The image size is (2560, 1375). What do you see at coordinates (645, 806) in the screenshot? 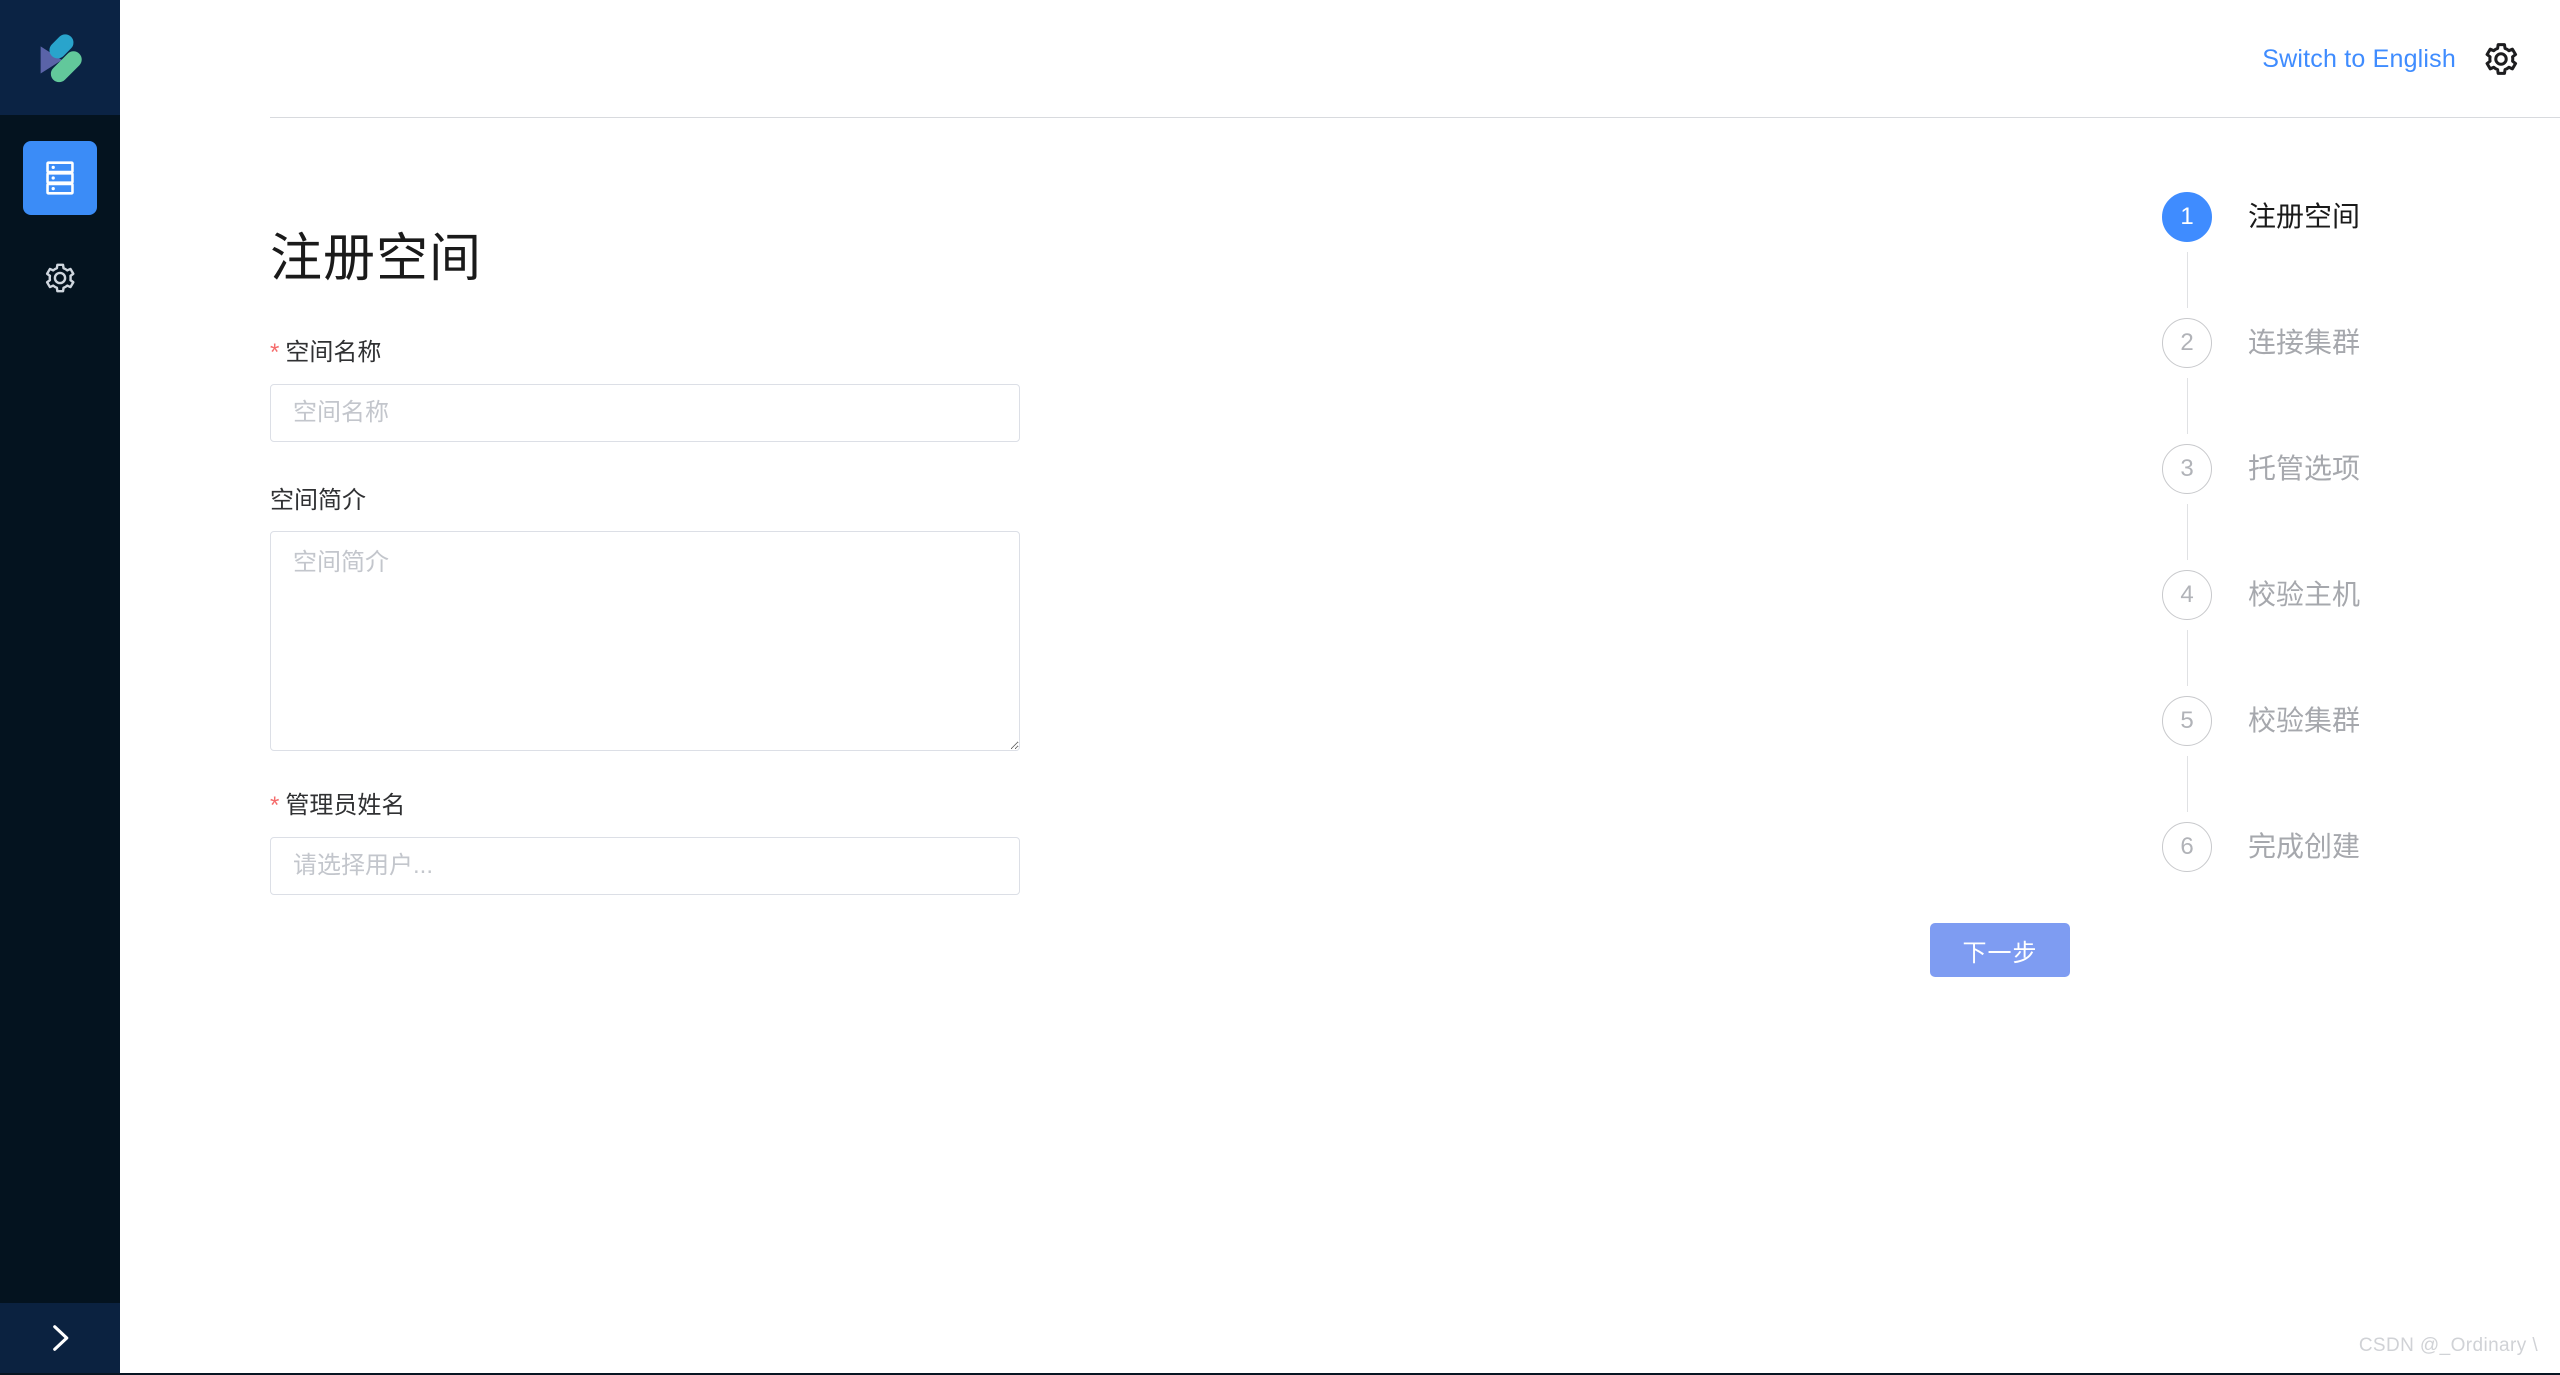
I see `admin-name-label: * 管理员姓名` at bounding box center [645, 806].